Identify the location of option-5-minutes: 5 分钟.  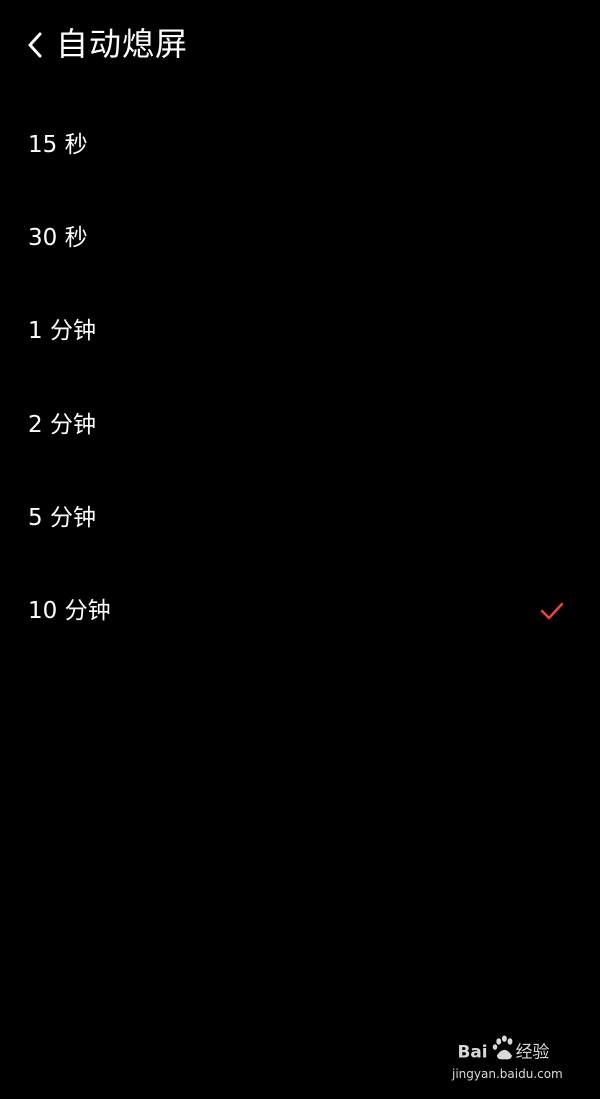
(300, 517).